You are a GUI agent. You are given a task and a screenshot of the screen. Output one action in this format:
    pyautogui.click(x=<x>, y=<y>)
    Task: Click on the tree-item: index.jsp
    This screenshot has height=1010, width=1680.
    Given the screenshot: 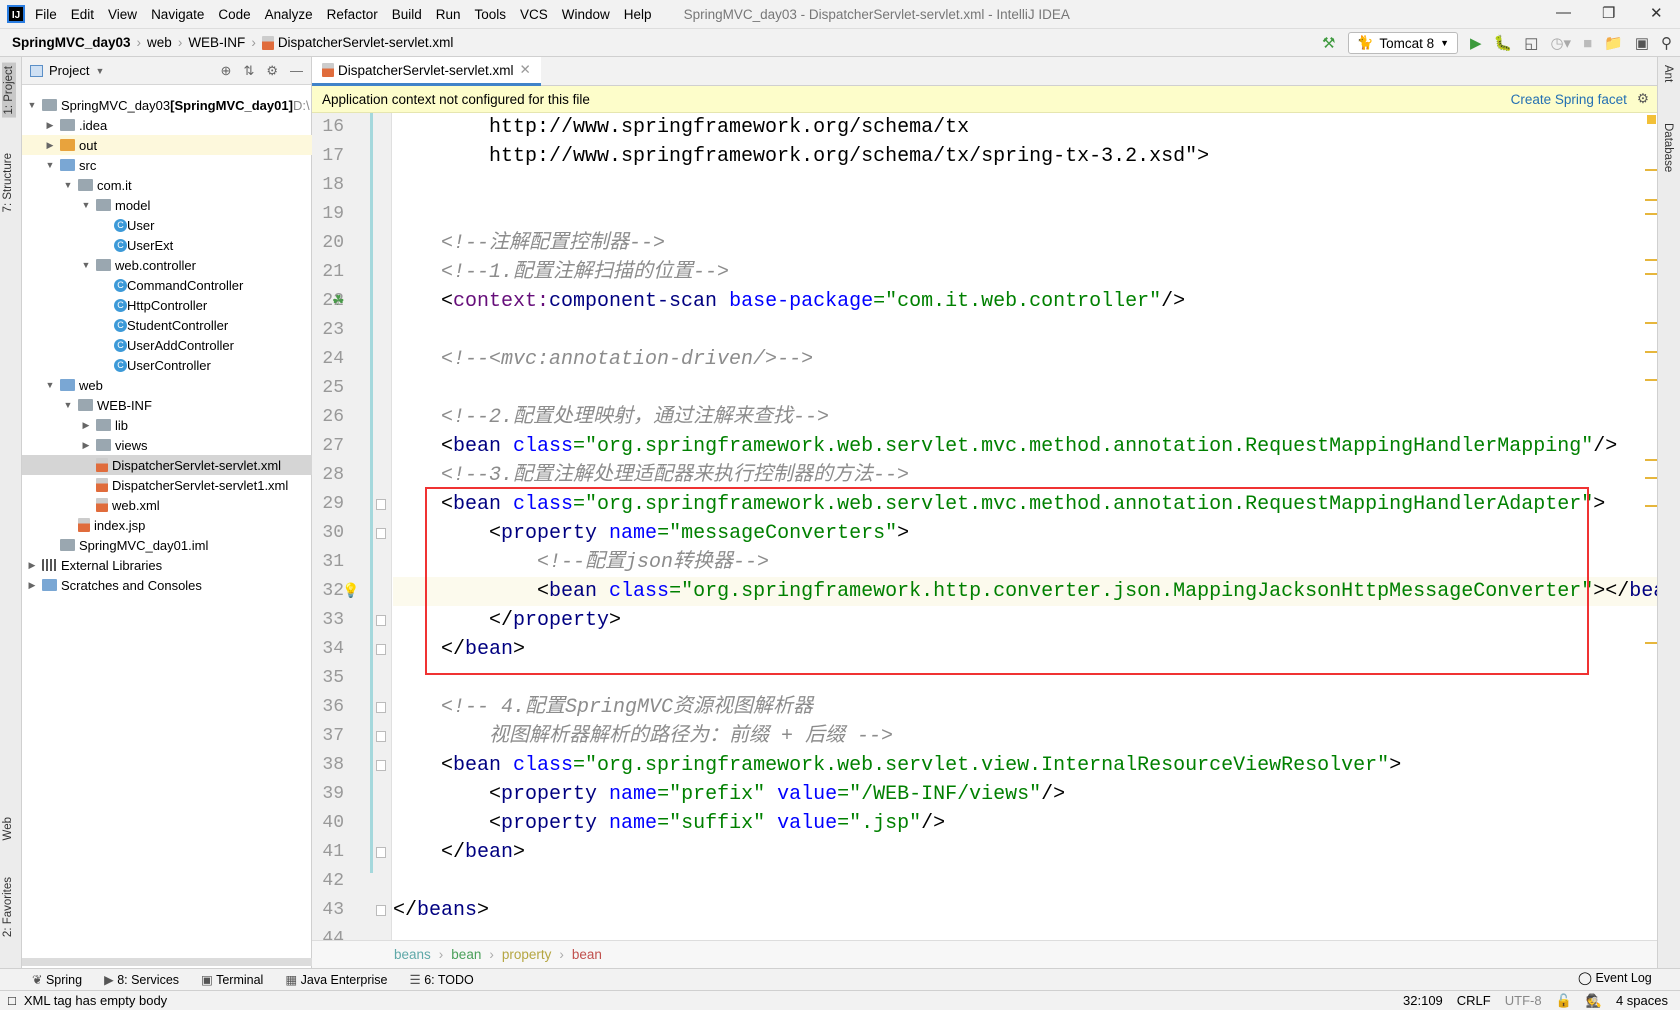 What is the action you would take?
    pyautogui.click(x=167, y=525)
    